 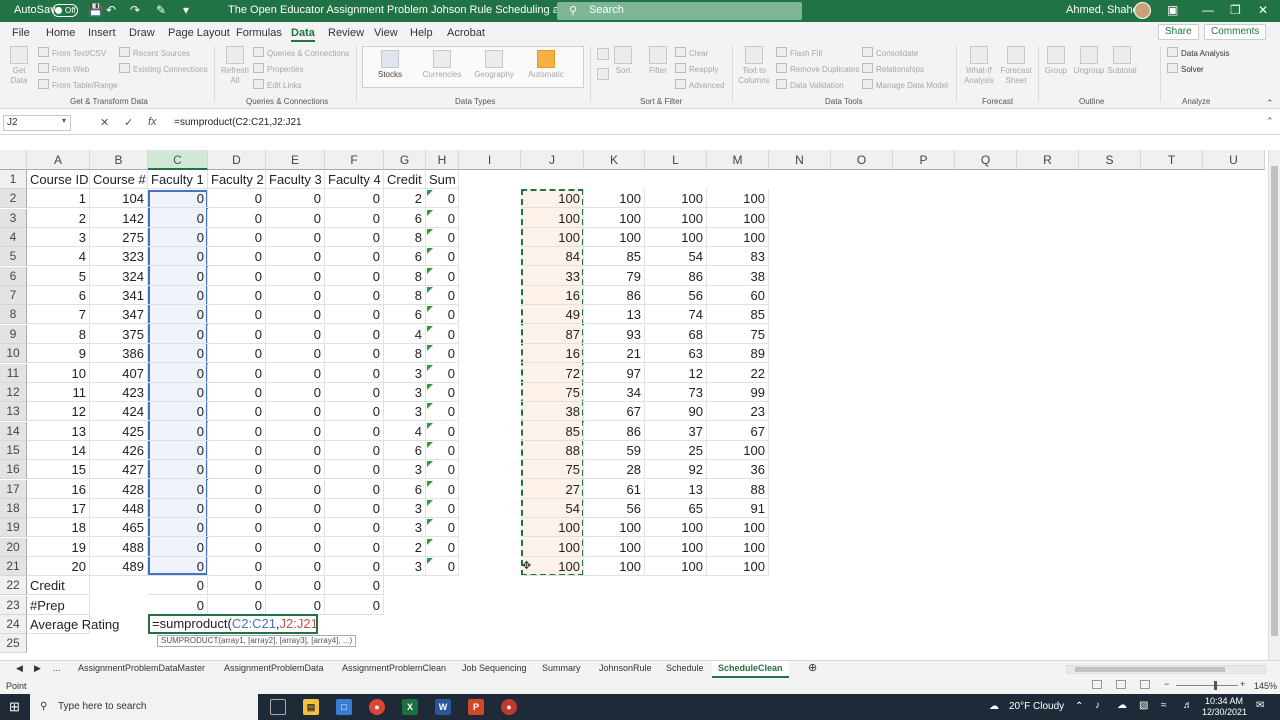 I want to click on cell: 27, so click(x=552, y=489).